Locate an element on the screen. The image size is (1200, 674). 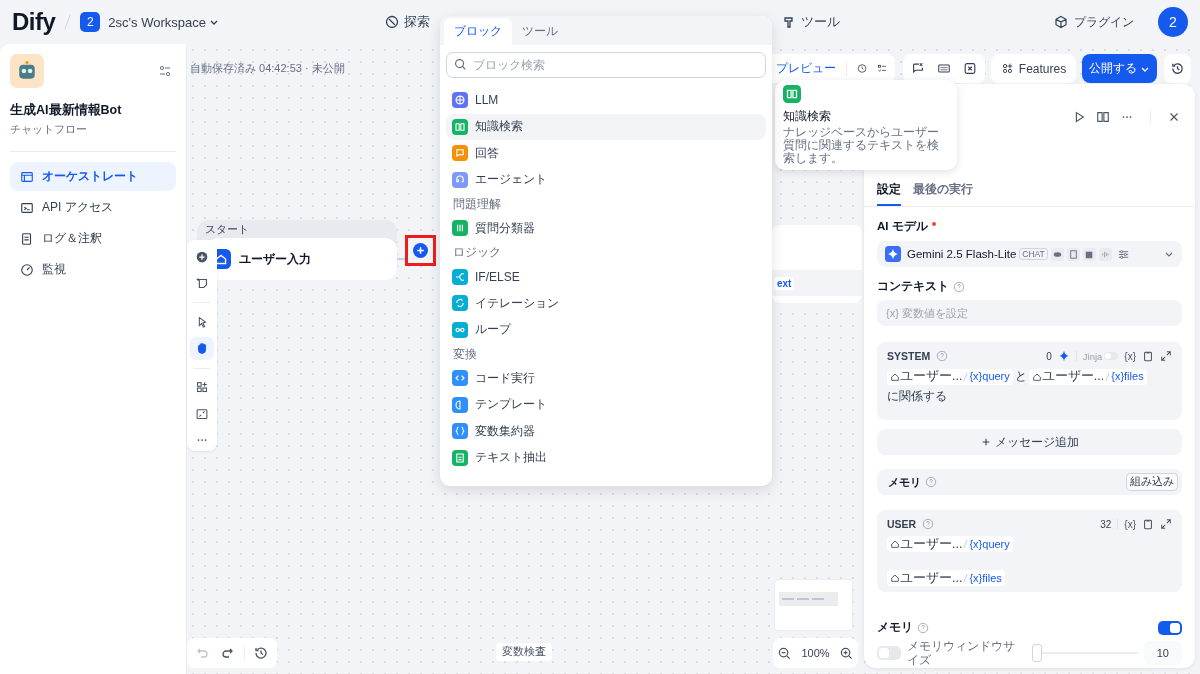
variable-inspect-button: 変数検査 is located at coordinates (524, 652).